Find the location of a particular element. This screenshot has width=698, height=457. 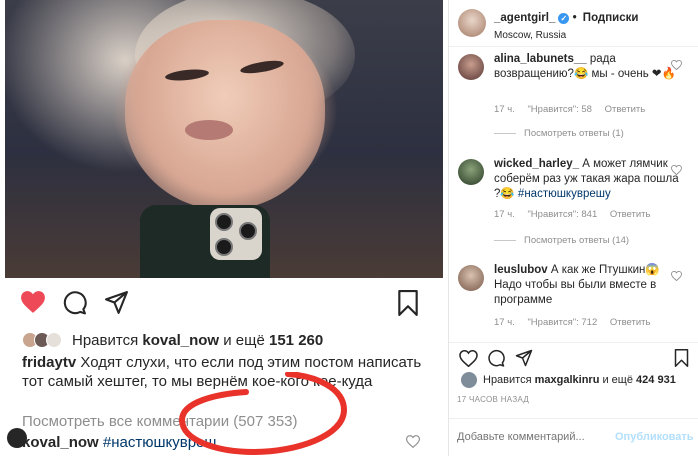

view-replies-link: Посмотреть ответы (1) is located at coordinates (559, 133).